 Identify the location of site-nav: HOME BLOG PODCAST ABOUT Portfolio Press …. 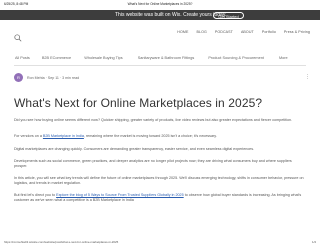
(162, 35).